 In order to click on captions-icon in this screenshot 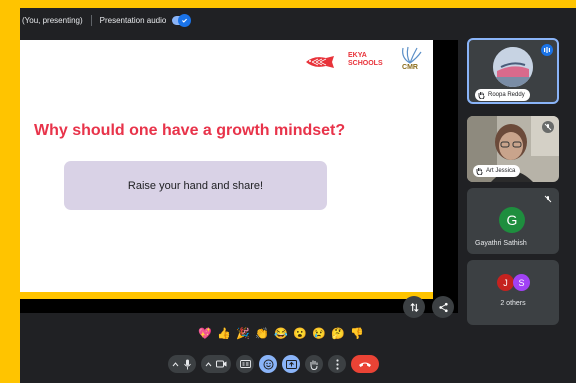, I will do `click(245, 364)`.